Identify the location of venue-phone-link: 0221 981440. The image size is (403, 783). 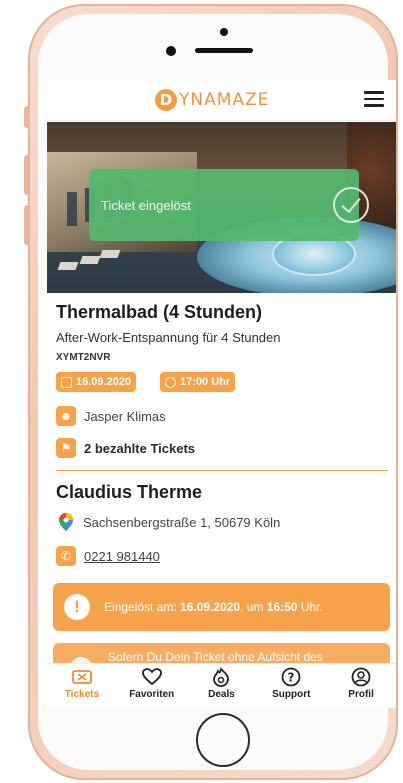
(122, 556).